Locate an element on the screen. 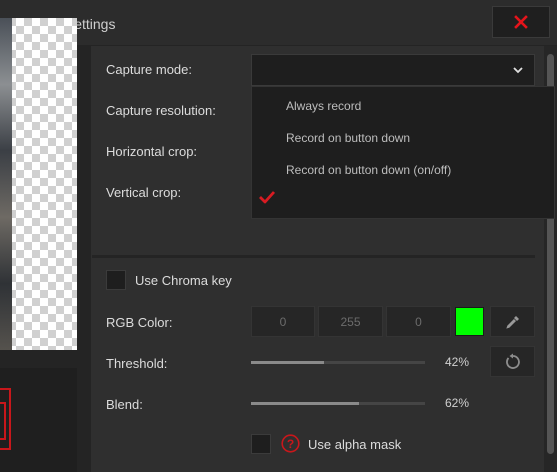 This screenshot has height=472, width=557. menu-item-always-record: Always record is located at coordinates (323, 106).